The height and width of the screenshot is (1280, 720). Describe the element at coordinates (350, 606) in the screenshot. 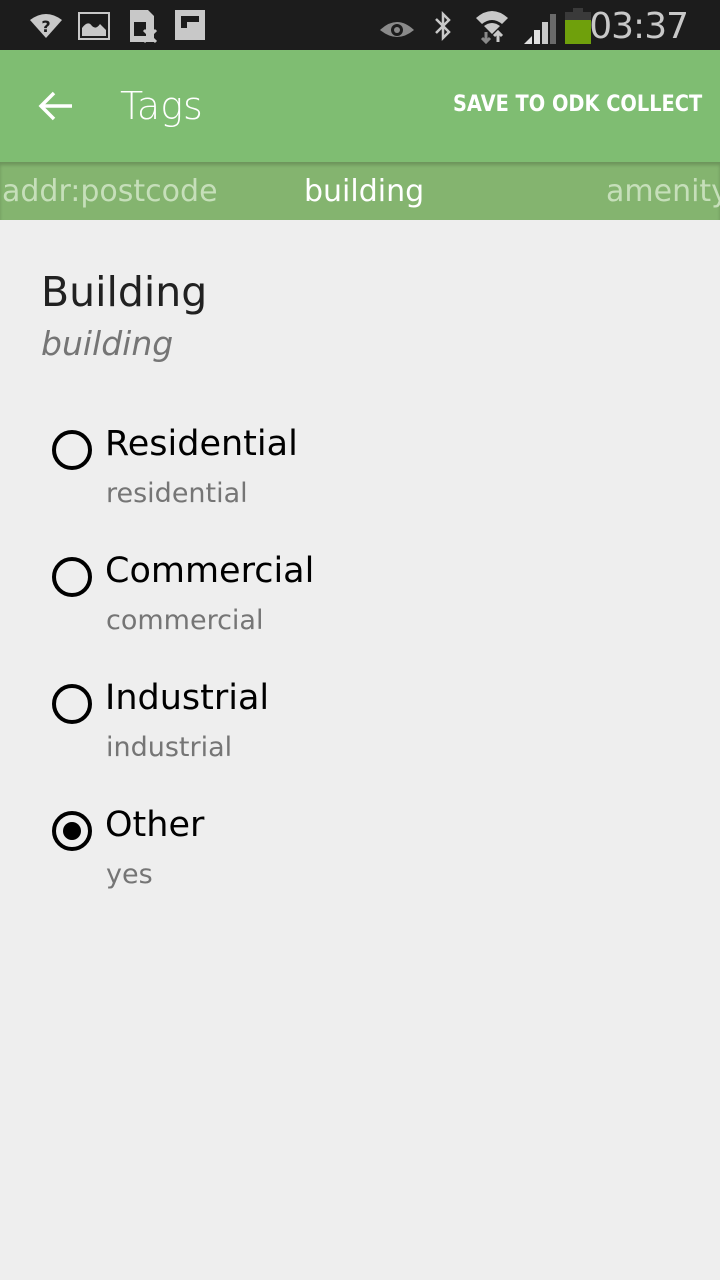

I see `option-commercial: Commercial commercial` at that location.